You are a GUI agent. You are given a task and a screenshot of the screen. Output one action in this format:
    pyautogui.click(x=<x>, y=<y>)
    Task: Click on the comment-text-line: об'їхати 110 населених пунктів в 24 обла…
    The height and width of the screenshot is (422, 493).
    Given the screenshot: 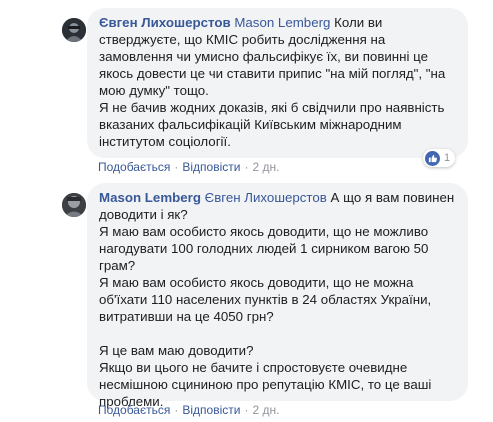 What is the action you would take?
    pyautogui.click(x=265, y=299)
    